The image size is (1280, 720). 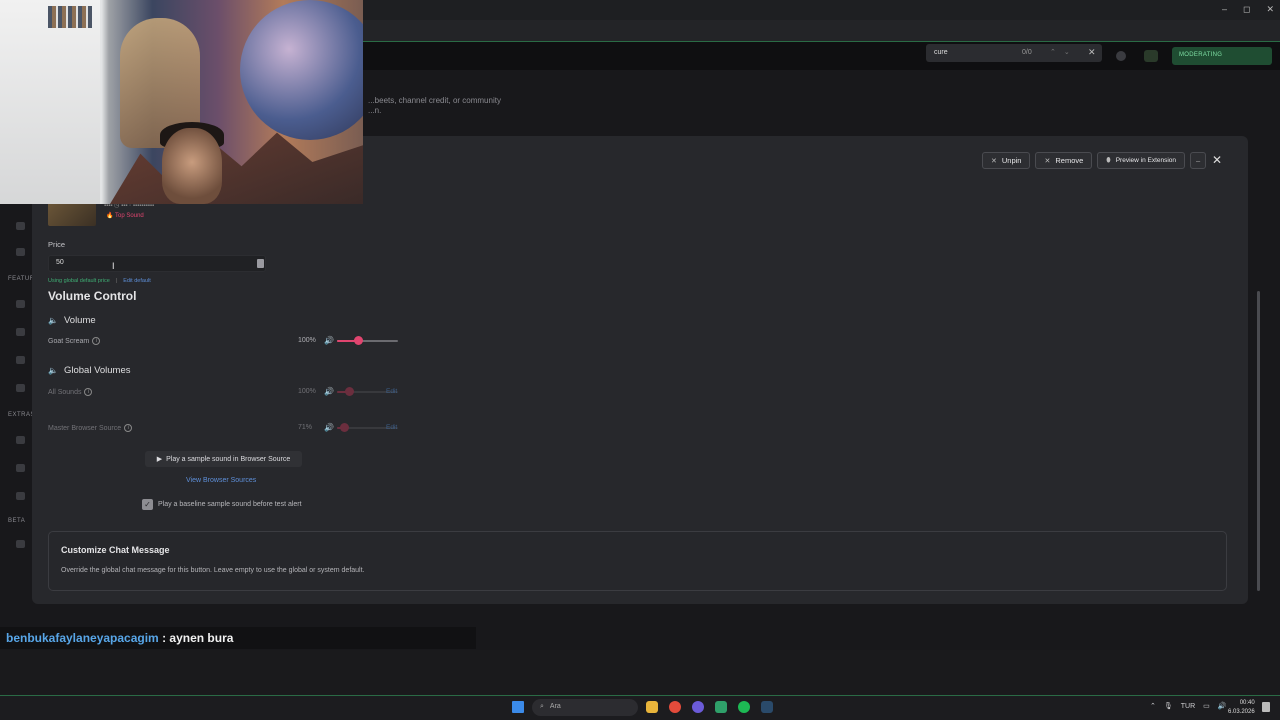 What do you see at coordinates (1224, 9) in the screenshot?
I see `minimize-window-button: –` at bounding box center [1224, 9].